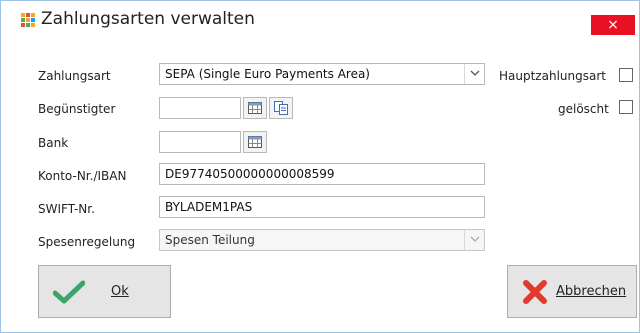 Image resolution: width=640 pixels, height=333 pixels. Describe the element at coordinates (77, 109) in the screenshot. I see `beguenstigter-label: Begünstigter` at that location.